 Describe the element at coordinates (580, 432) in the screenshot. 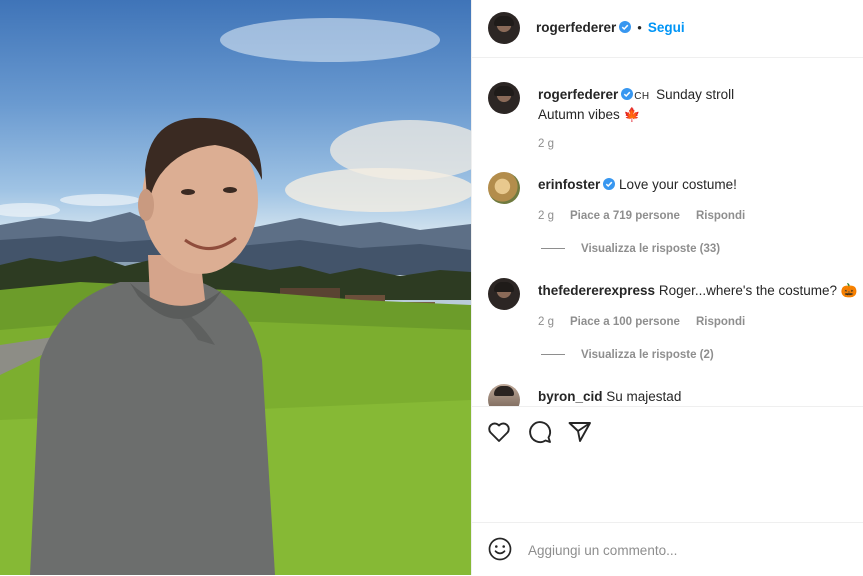

I see `paper-plane-icon` at that location.